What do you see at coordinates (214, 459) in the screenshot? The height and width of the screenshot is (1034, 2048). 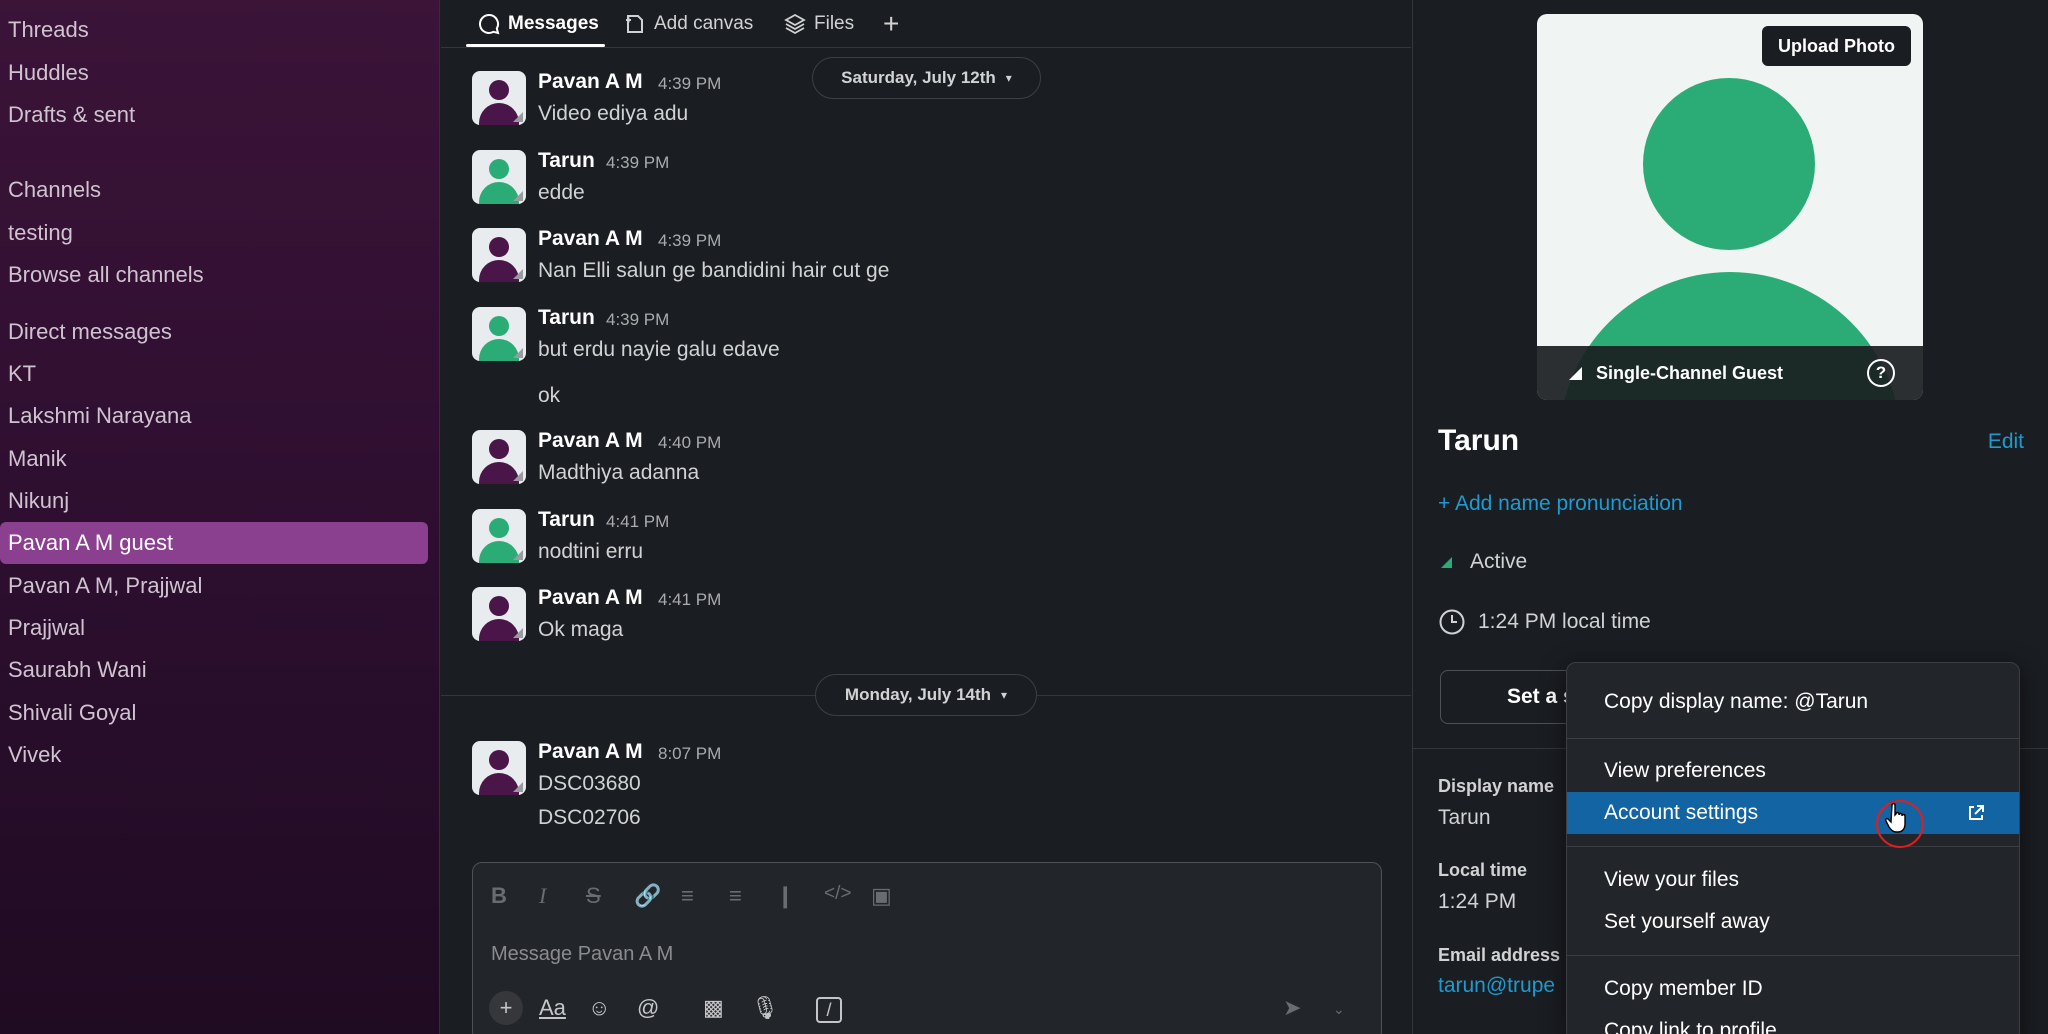 I see `sidebar-item-manik: Manik` at bounding box center [214, 459].